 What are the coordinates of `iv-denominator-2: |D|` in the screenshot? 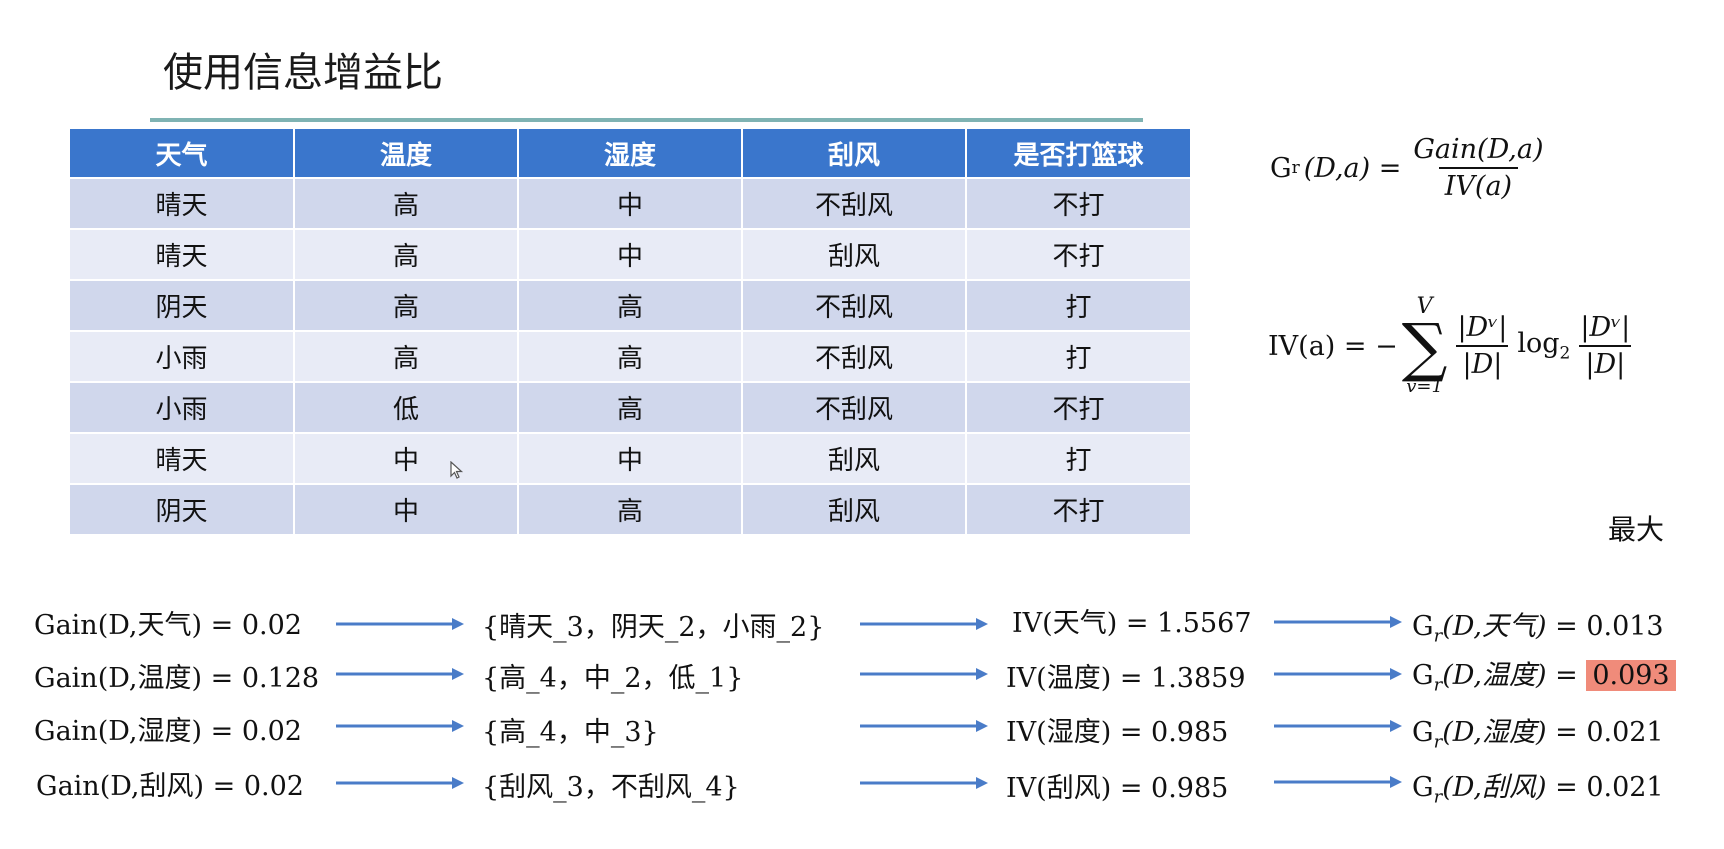 It's located at (1605, 362).